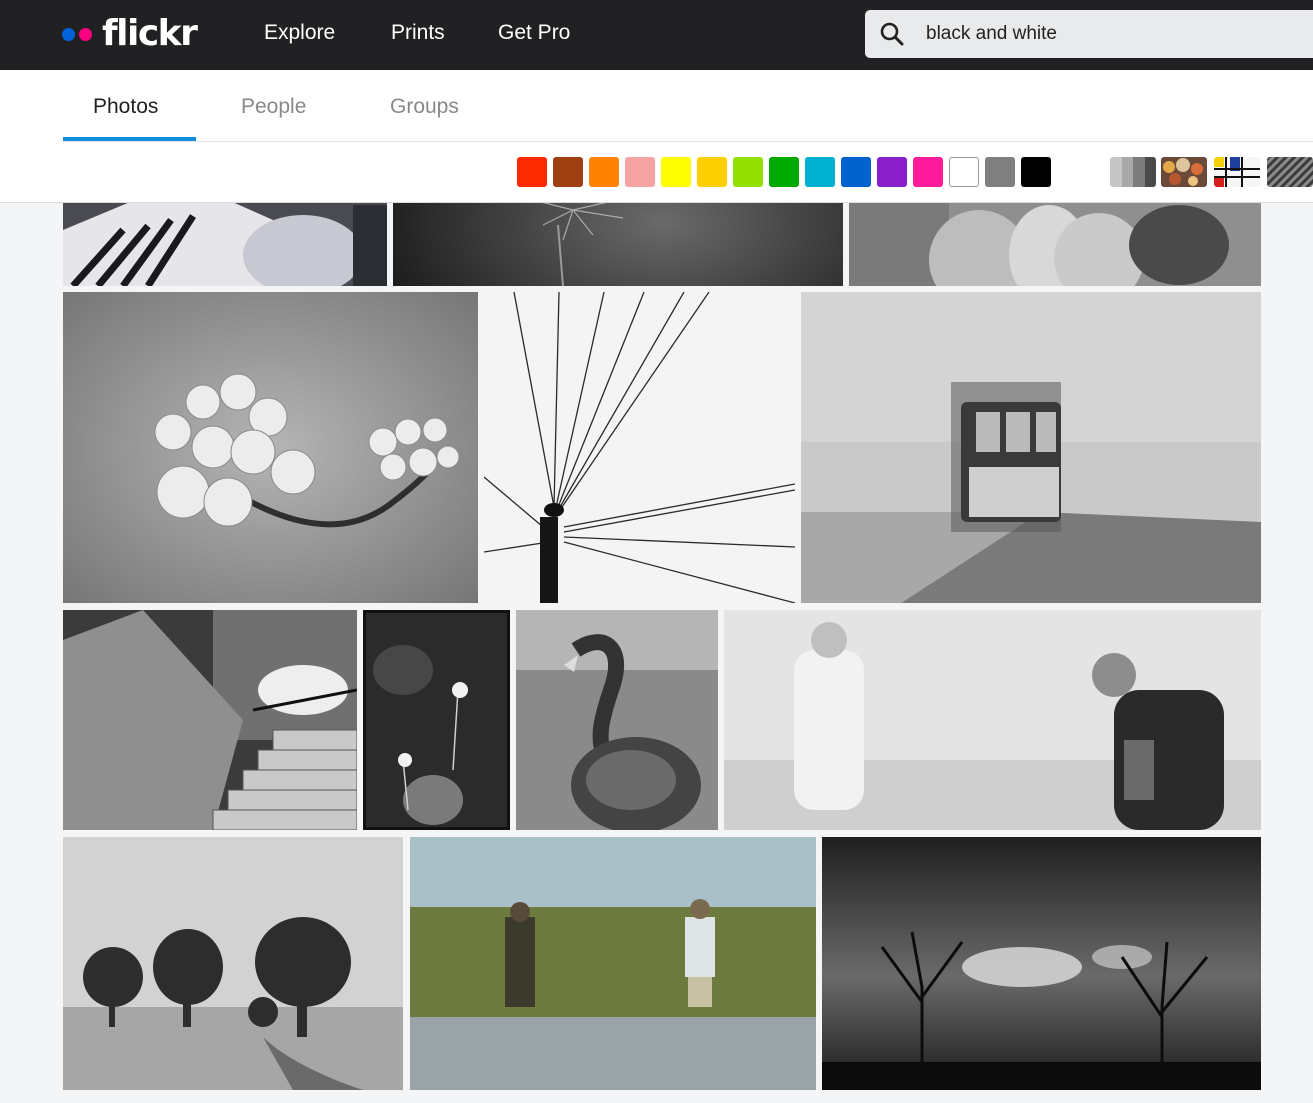 The width and height of the screenshot is (1313, 1103). Describe the element at coordinates (928, 172) in the screenshot. I see `color-filter-magenta` at that location.